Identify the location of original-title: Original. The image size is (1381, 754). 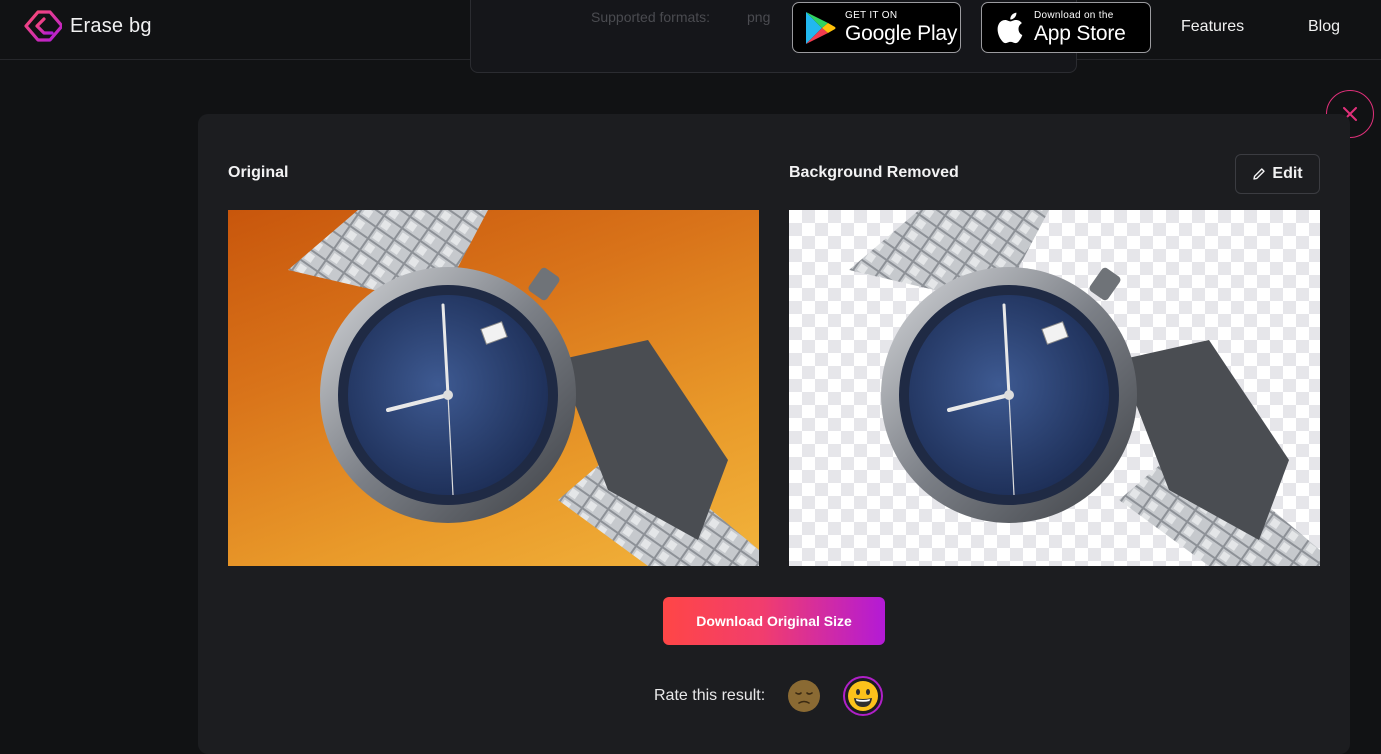
(258, 172).